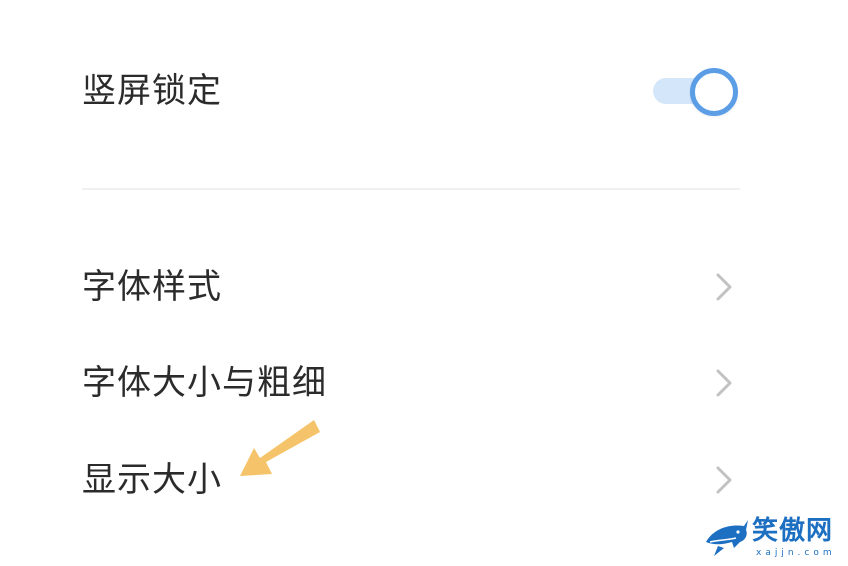 The image size is (848, 566). What do you see at coordinates (796, 553) in the screenshot?
I see `watermark-url: xajjn.com` at bounding box center [796, 553].